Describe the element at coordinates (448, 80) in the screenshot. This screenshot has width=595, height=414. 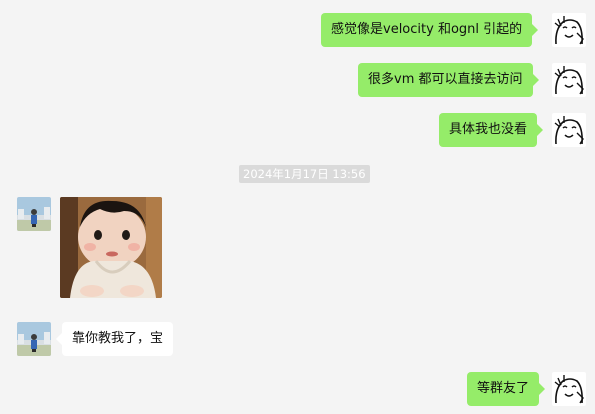
I see `message-bubble-self: 很多vm 都可以直接去访问` at that location.